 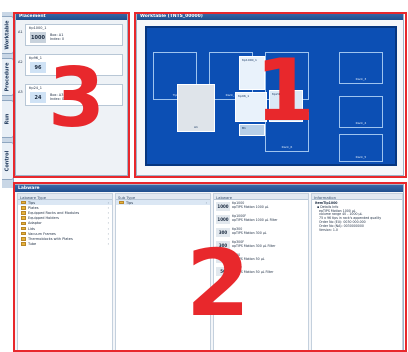 What do you see at coordinates (77, 98) in the screenshot?
I see `callout-number-3: 3` at bounding box center [77, 98].